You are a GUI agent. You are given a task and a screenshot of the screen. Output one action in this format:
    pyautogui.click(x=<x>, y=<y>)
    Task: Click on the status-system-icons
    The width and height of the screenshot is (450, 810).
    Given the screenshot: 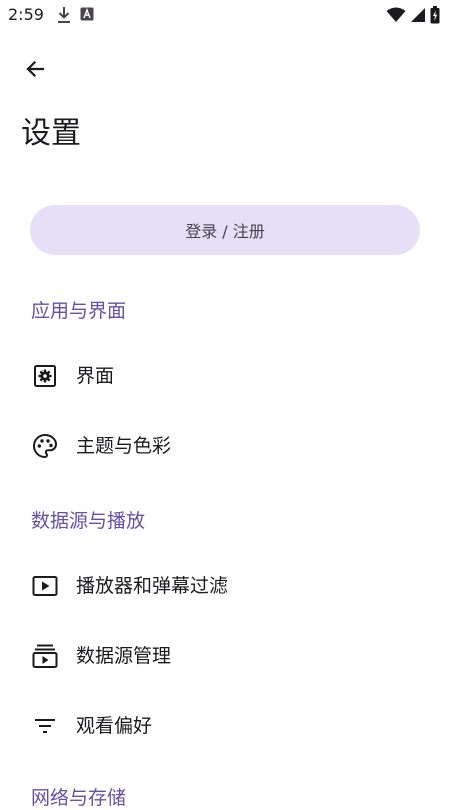 What is the action you would take?
    pyautogui.click(x=413, y=17)
    